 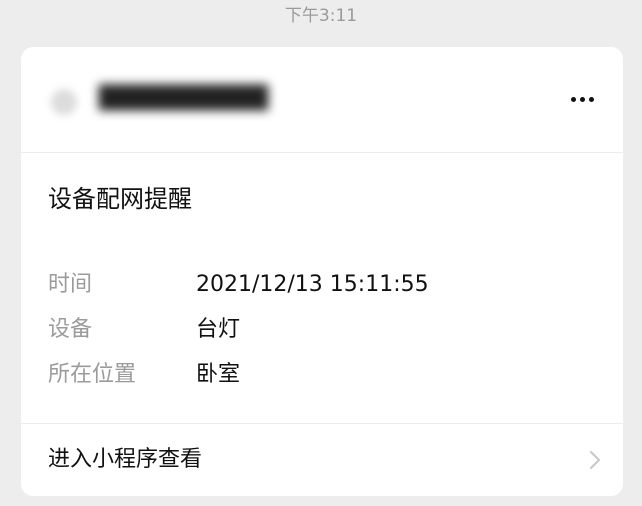 I want to click on more-icon, so click(x=582, y=99).